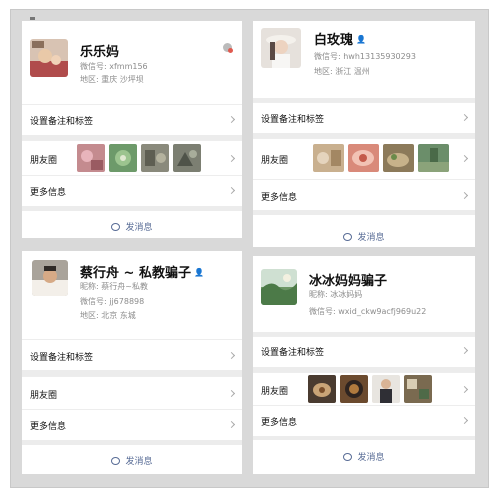  I want to click on contact-name: 冰冰妈妈骗子, so click(348, 281).